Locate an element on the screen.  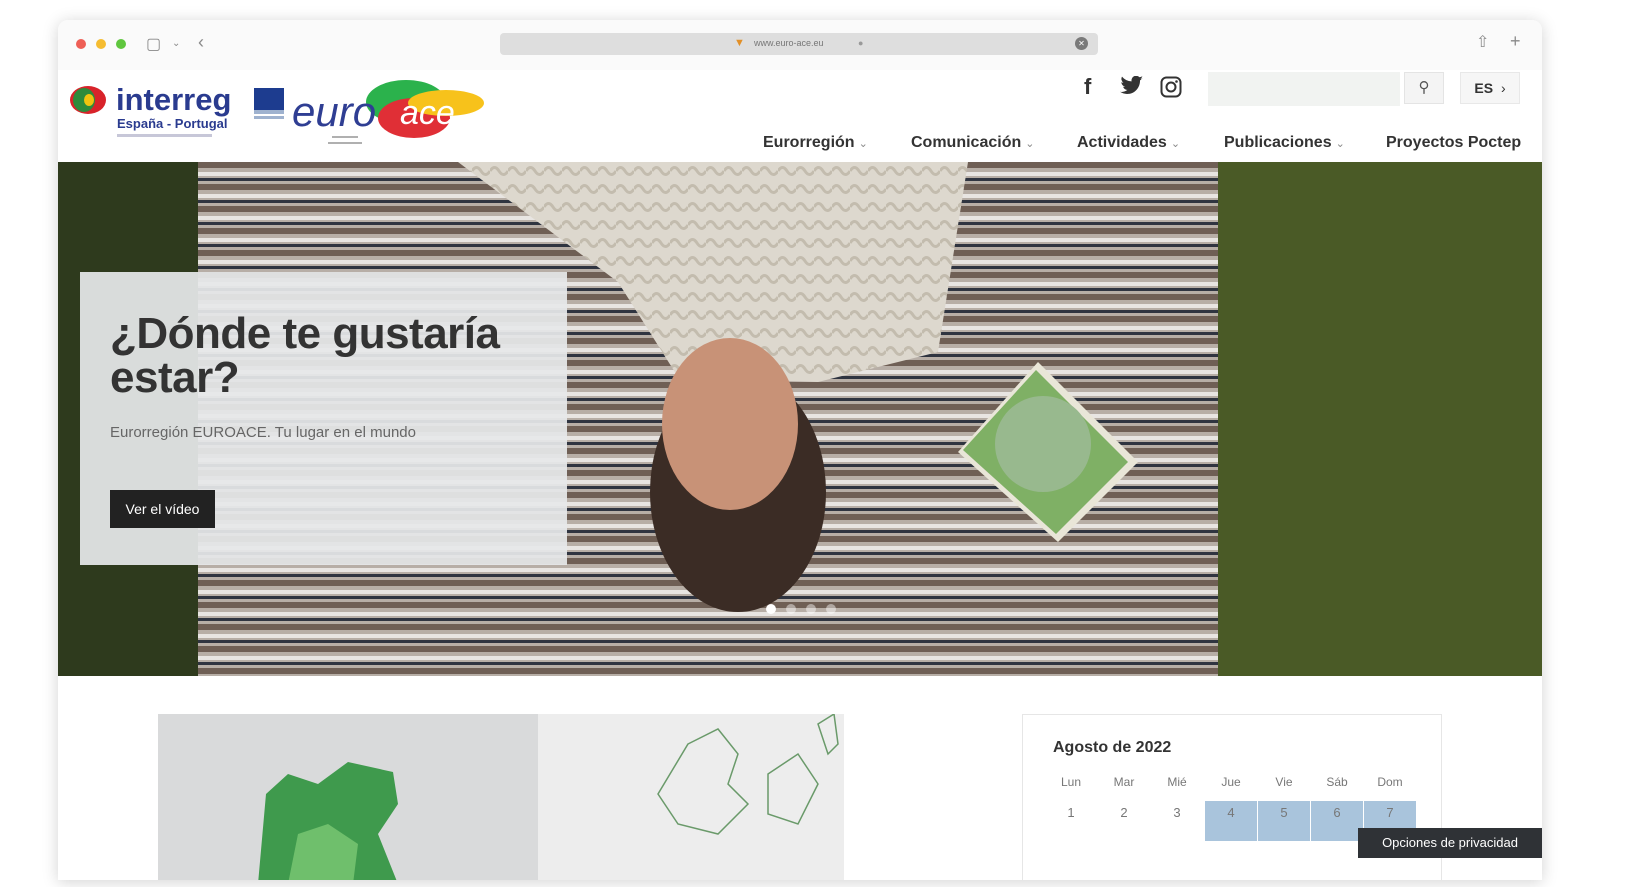
svg-text: ace is located at coordinates (427, 113).